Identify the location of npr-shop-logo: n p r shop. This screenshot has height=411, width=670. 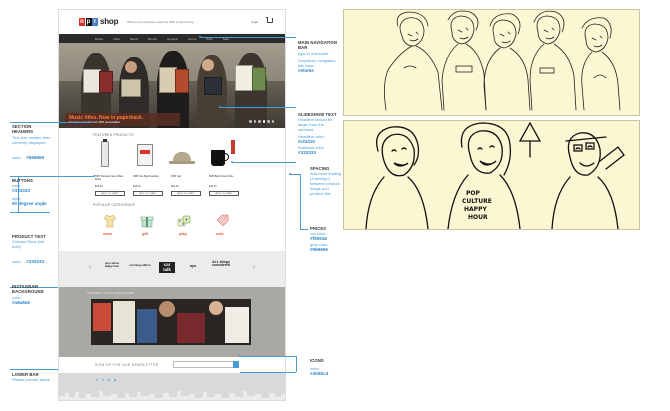
(99, 21).